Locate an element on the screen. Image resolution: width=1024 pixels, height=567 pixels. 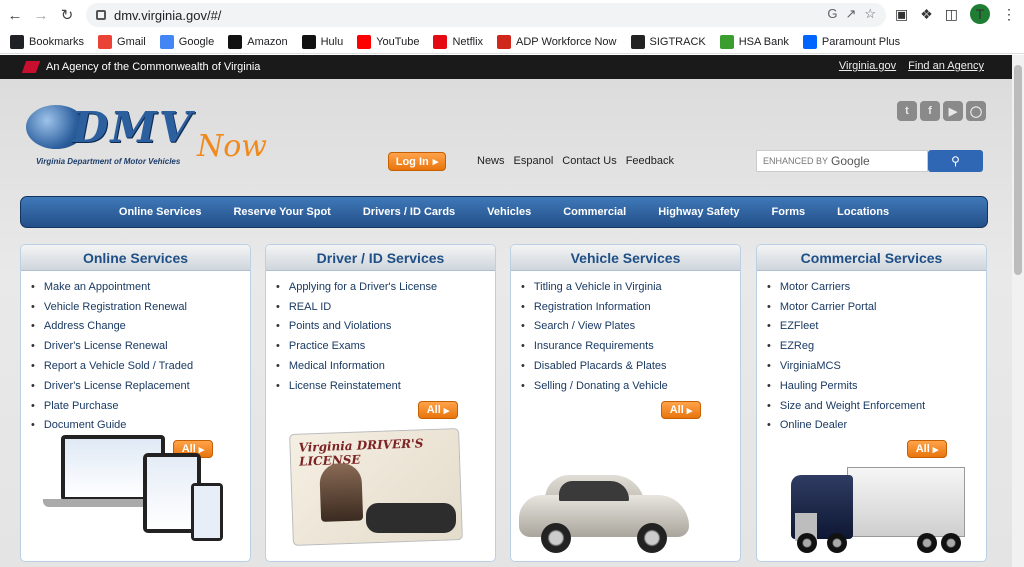
service-link: Plate Purchase is located at coordinates (140, 406).